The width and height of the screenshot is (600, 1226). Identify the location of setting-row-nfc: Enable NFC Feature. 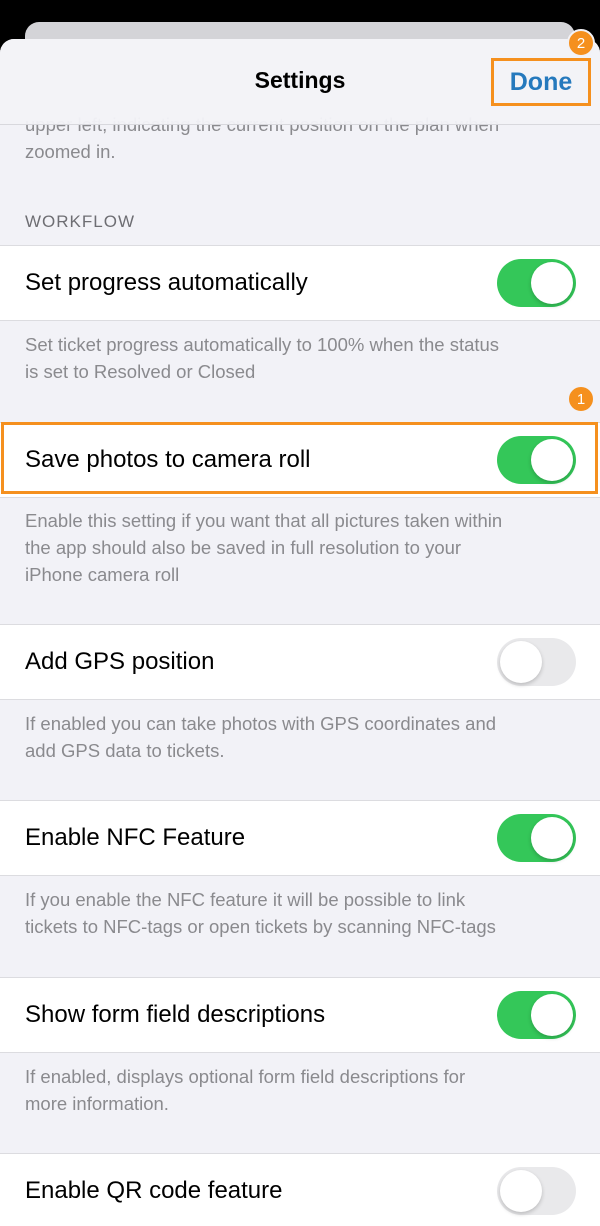
(300, 838).